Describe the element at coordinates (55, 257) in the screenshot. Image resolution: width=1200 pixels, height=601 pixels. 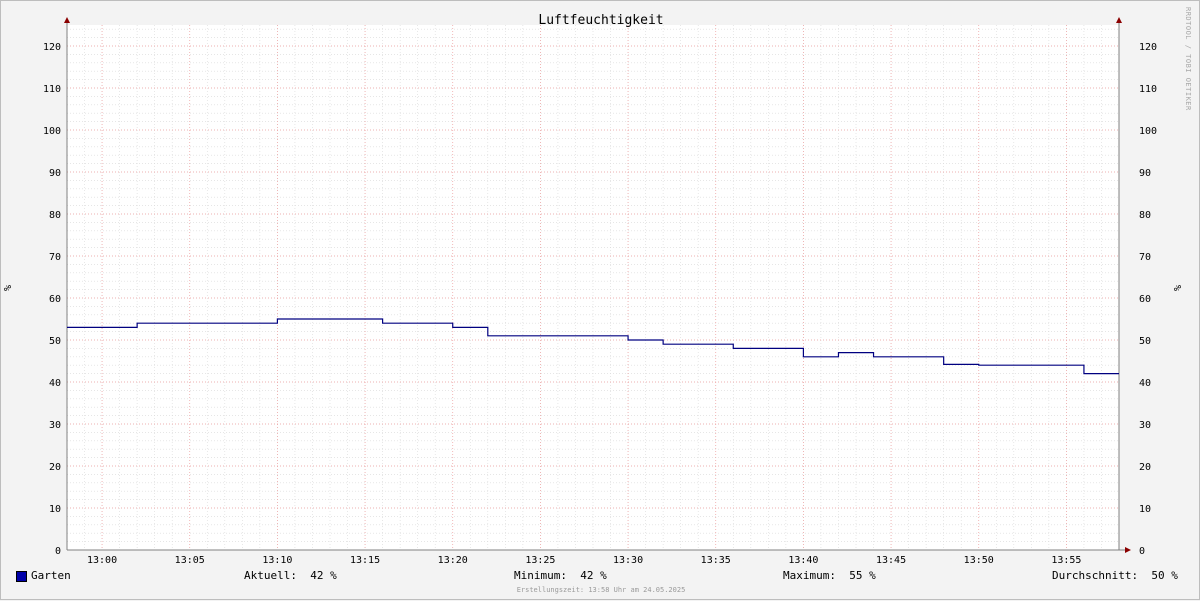
I see `y-tick-label-left: 70` at that location.